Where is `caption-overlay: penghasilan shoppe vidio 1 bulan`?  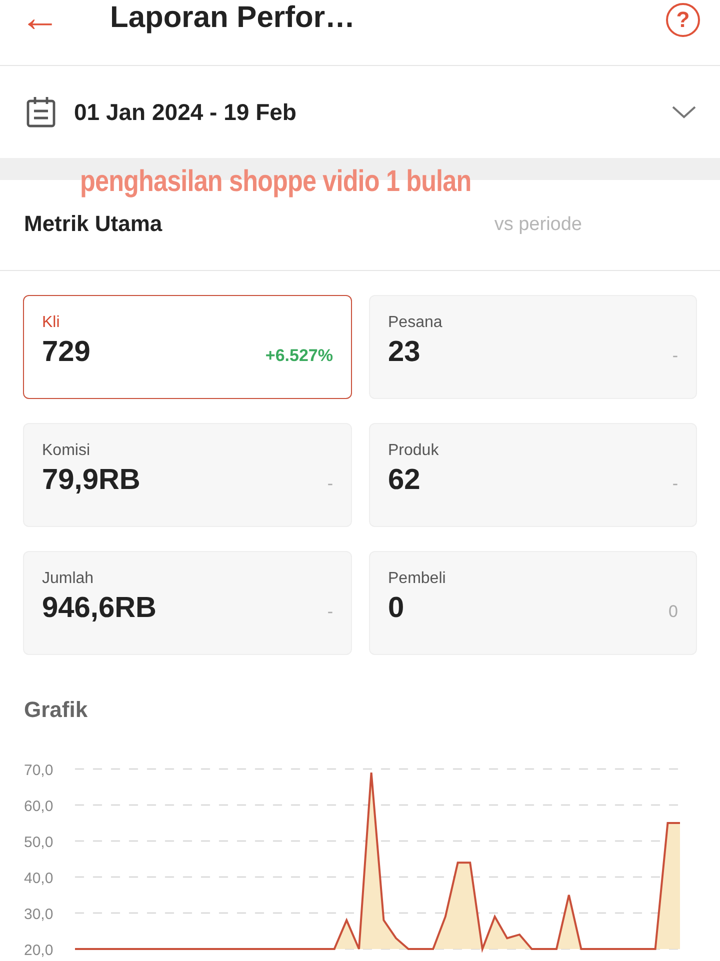
caption-overlay: penghasilan shoppe vidio 1 bulan is located at coordinates (276, 182).